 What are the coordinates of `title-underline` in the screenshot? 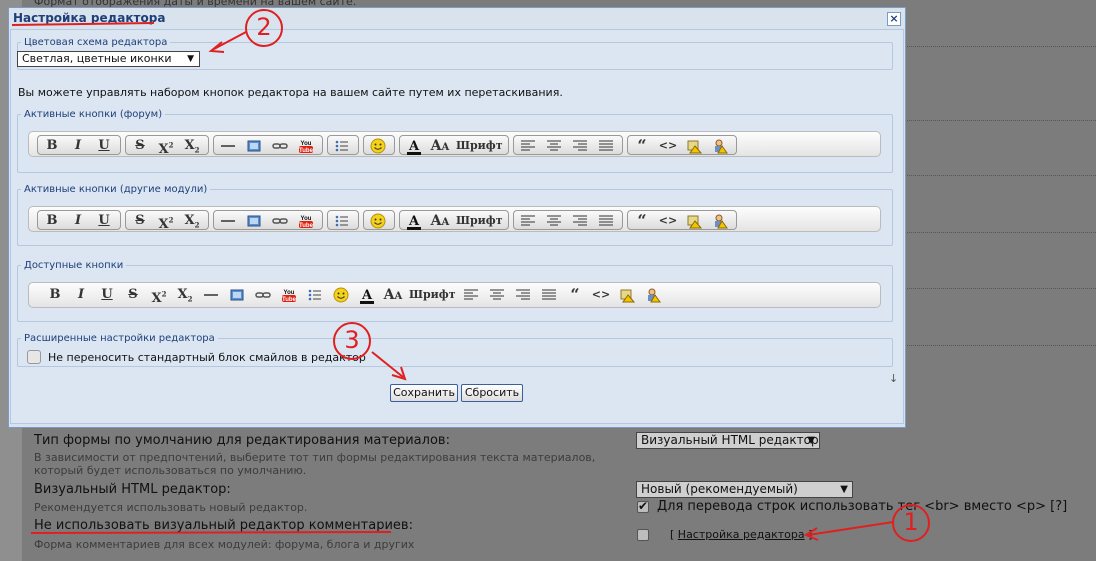 It's located at (83, 24).